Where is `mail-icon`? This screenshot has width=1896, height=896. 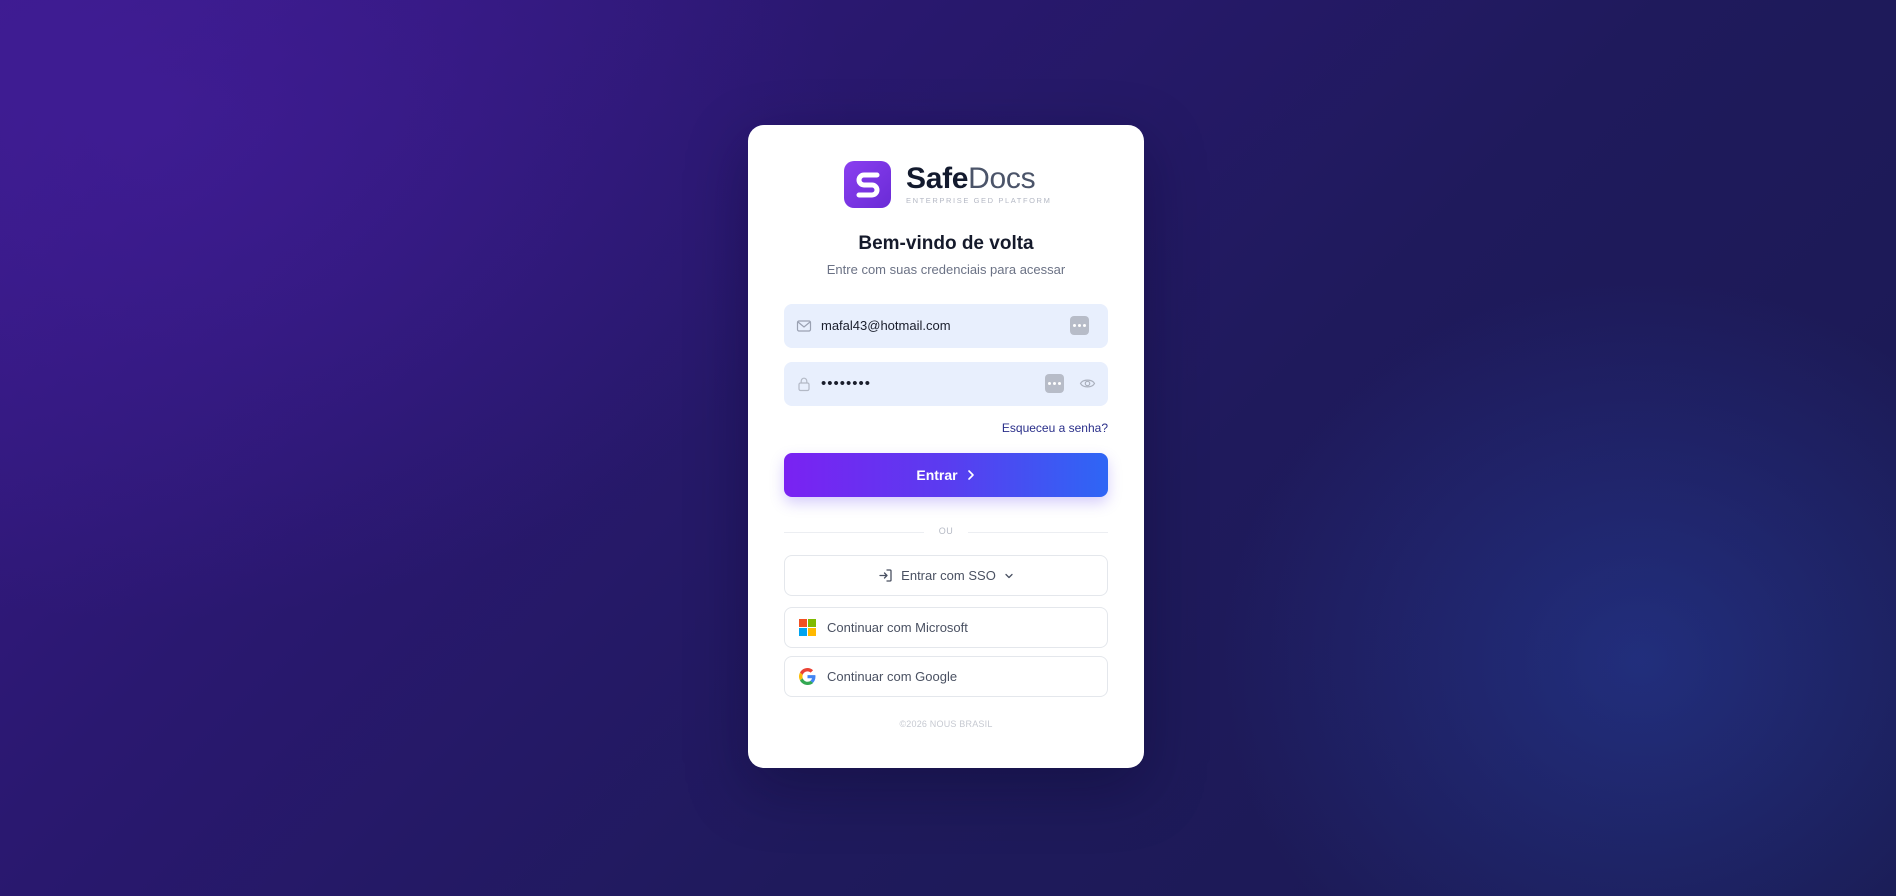 mail-icon is located at coordinates (804, 326).